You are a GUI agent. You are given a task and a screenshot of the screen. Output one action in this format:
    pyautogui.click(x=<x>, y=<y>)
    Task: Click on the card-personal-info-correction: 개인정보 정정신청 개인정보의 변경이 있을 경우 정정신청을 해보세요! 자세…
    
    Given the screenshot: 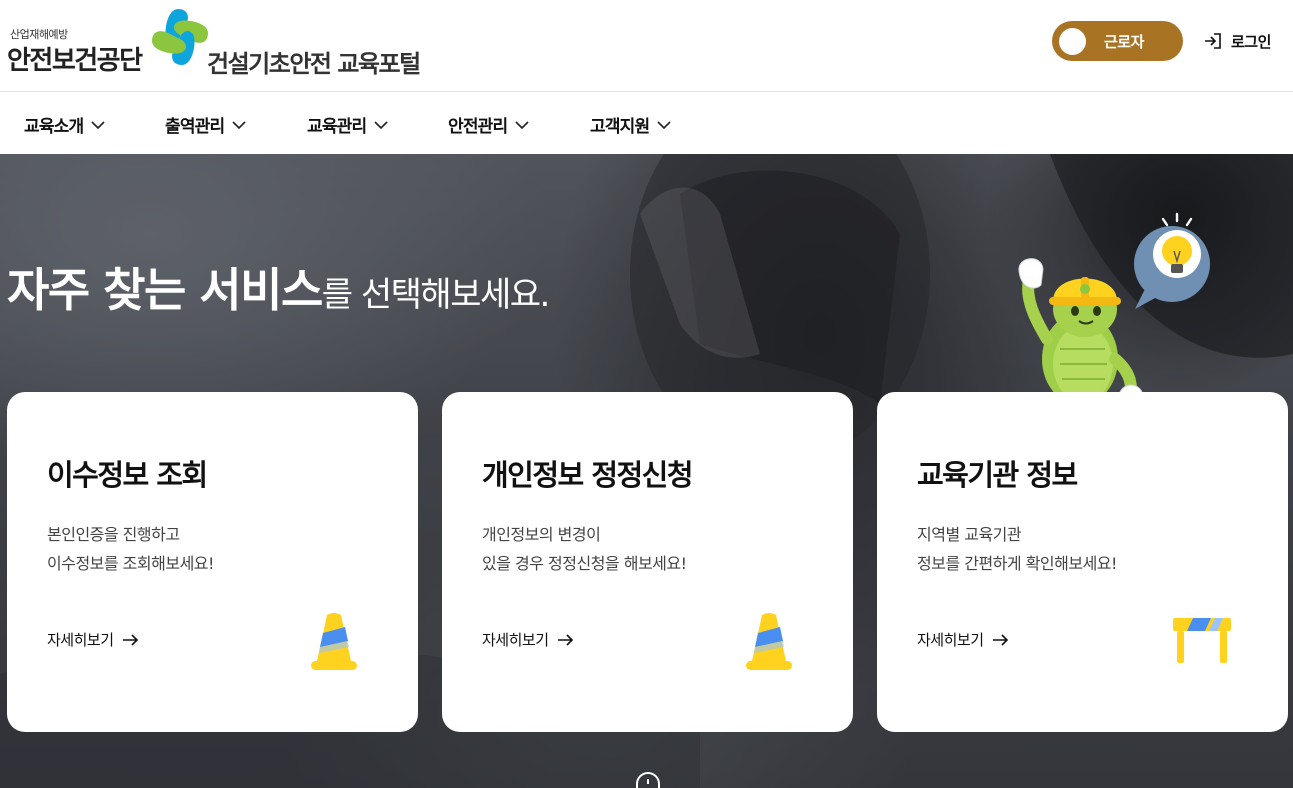 What is the action you would take?
    pyautogui.click(x=647, y=562)
    